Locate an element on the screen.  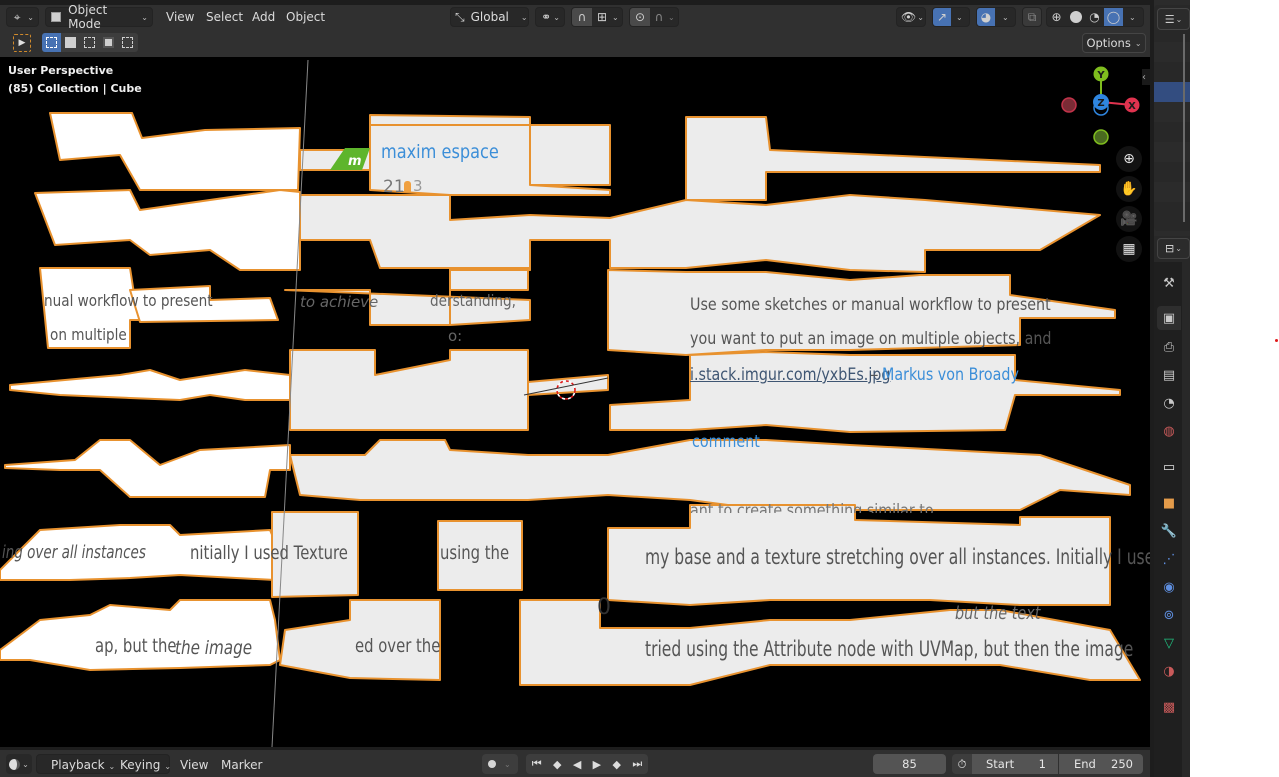
timeline-editor-type: ⌄ is located at coordinates (19, 764).